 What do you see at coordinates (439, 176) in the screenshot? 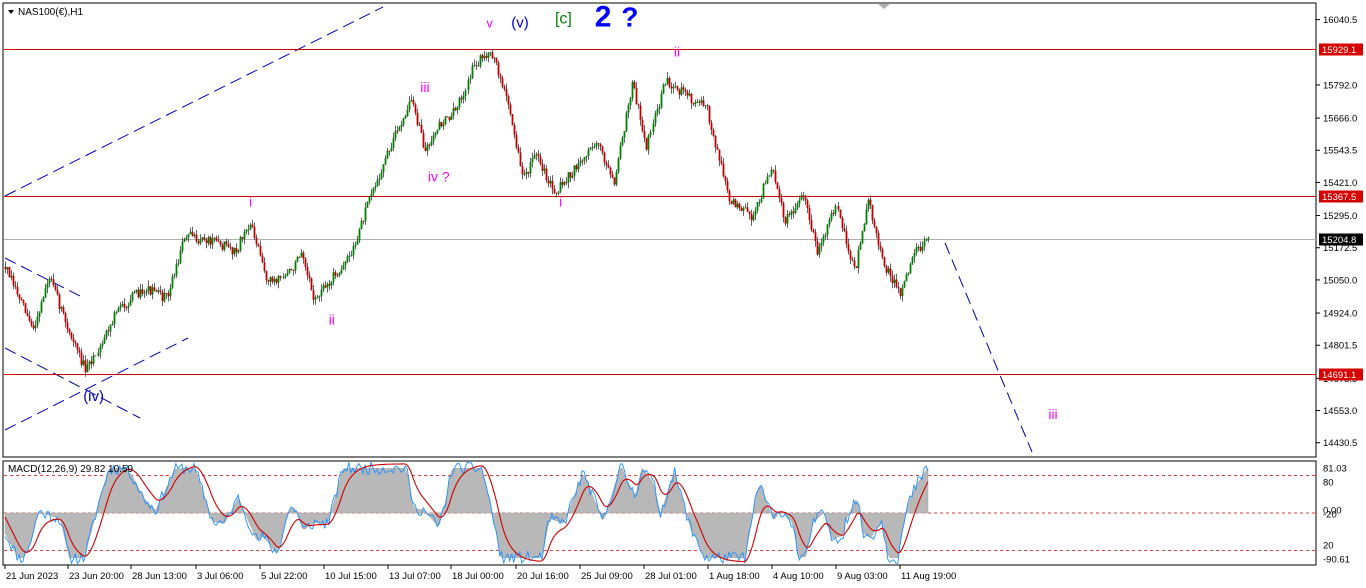
I see `wave-label-6: iv ?` at bounding box center [439, 176].